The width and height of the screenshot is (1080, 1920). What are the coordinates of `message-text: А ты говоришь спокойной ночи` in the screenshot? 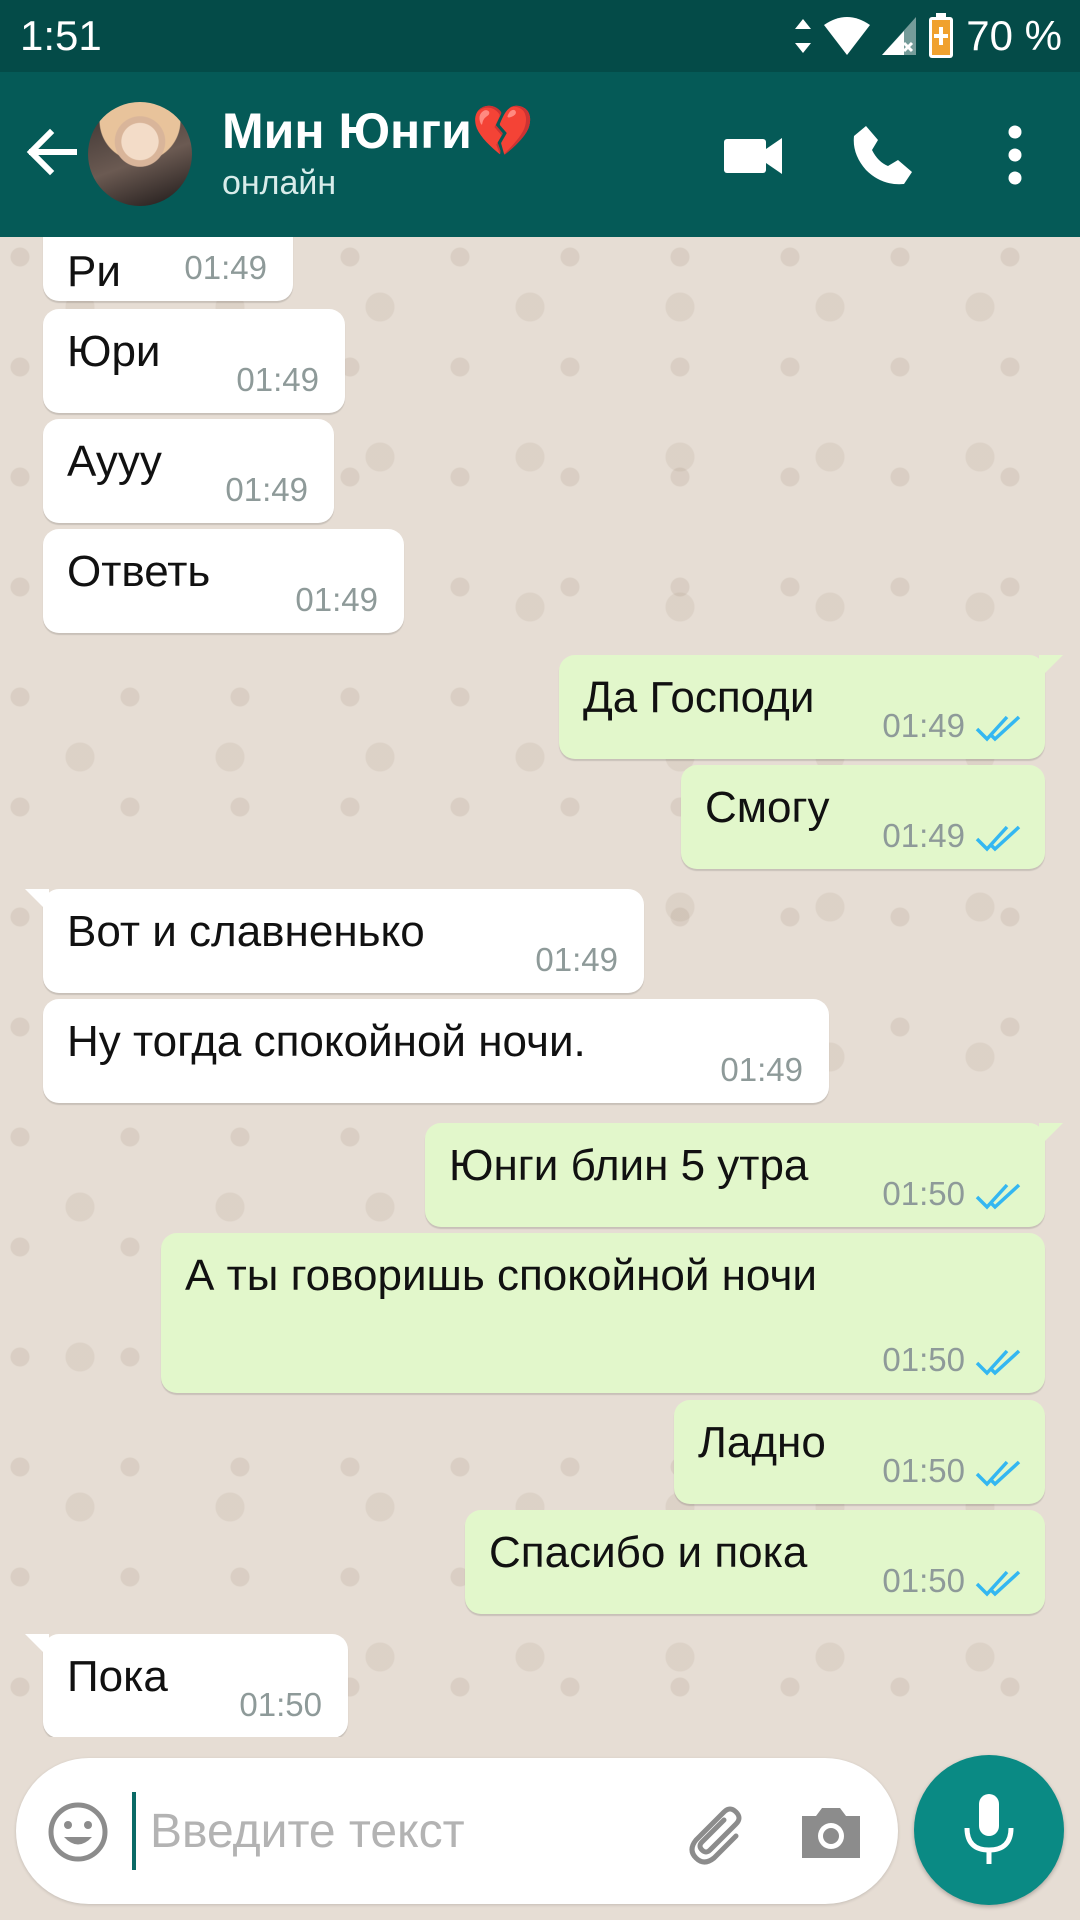 It's located at (501, 1275).